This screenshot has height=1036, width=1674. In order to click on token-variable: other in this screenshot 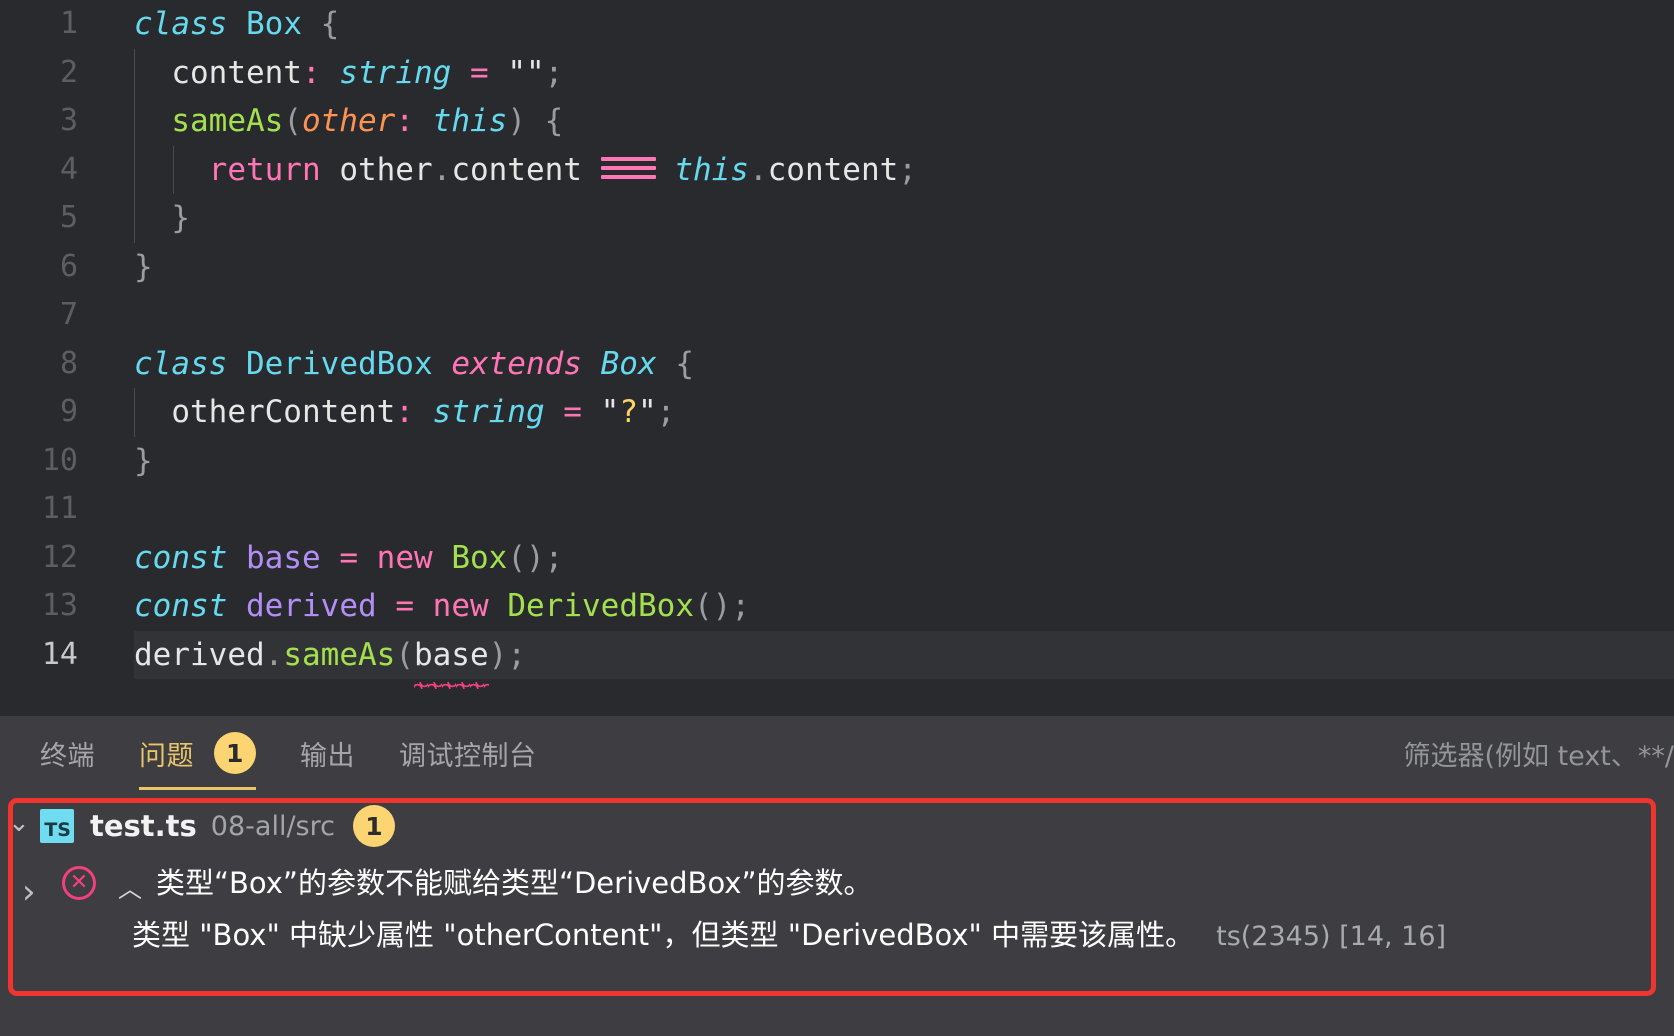, I will do `click(386, 169)`.